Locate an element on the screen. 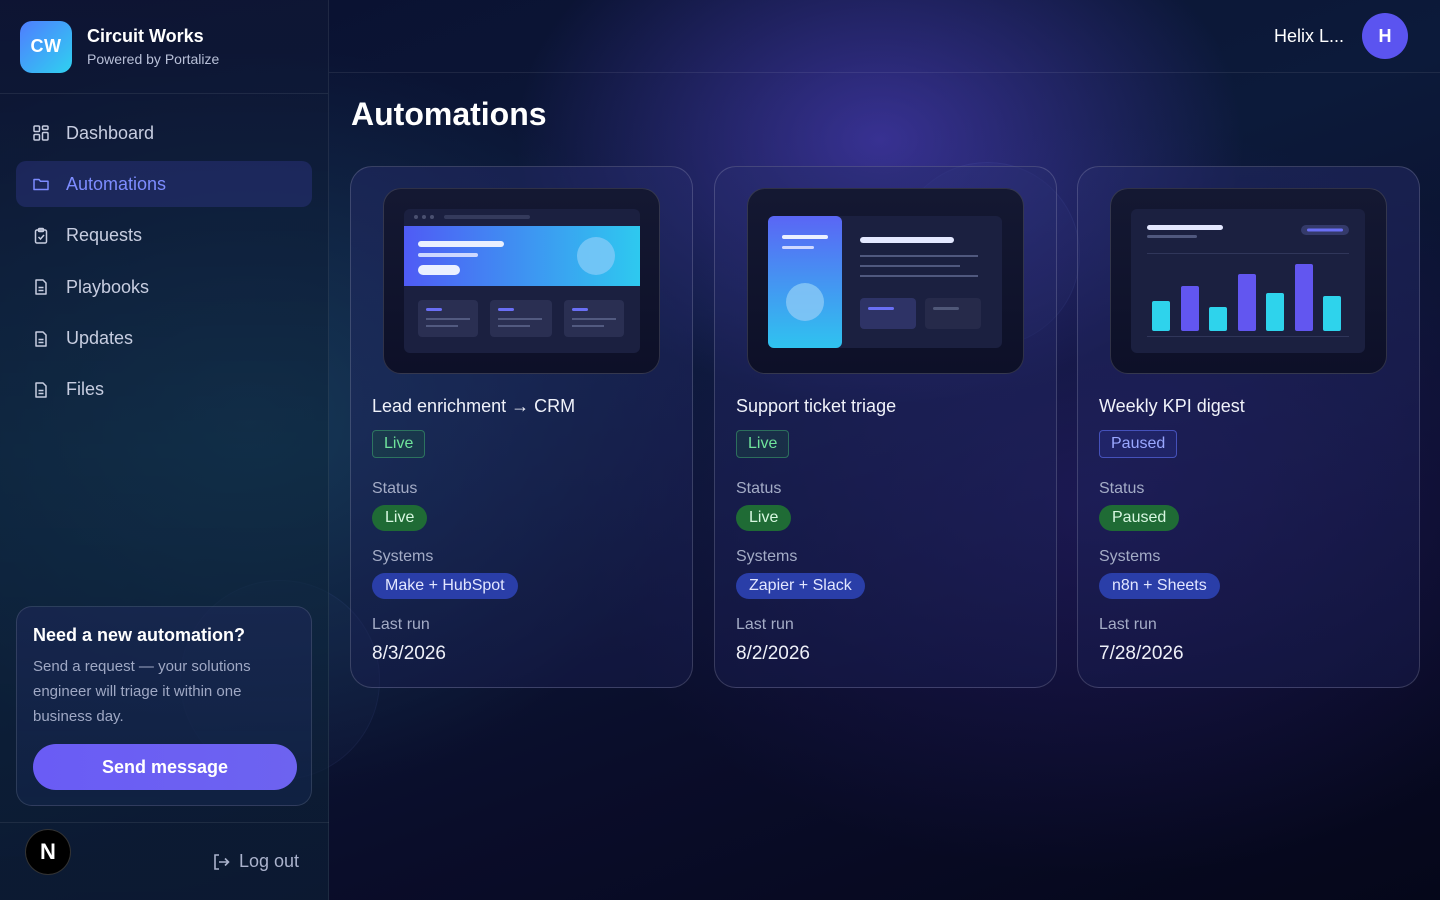  brand-subtitle: Powered by Portalize is located at coordinates (153, 59).